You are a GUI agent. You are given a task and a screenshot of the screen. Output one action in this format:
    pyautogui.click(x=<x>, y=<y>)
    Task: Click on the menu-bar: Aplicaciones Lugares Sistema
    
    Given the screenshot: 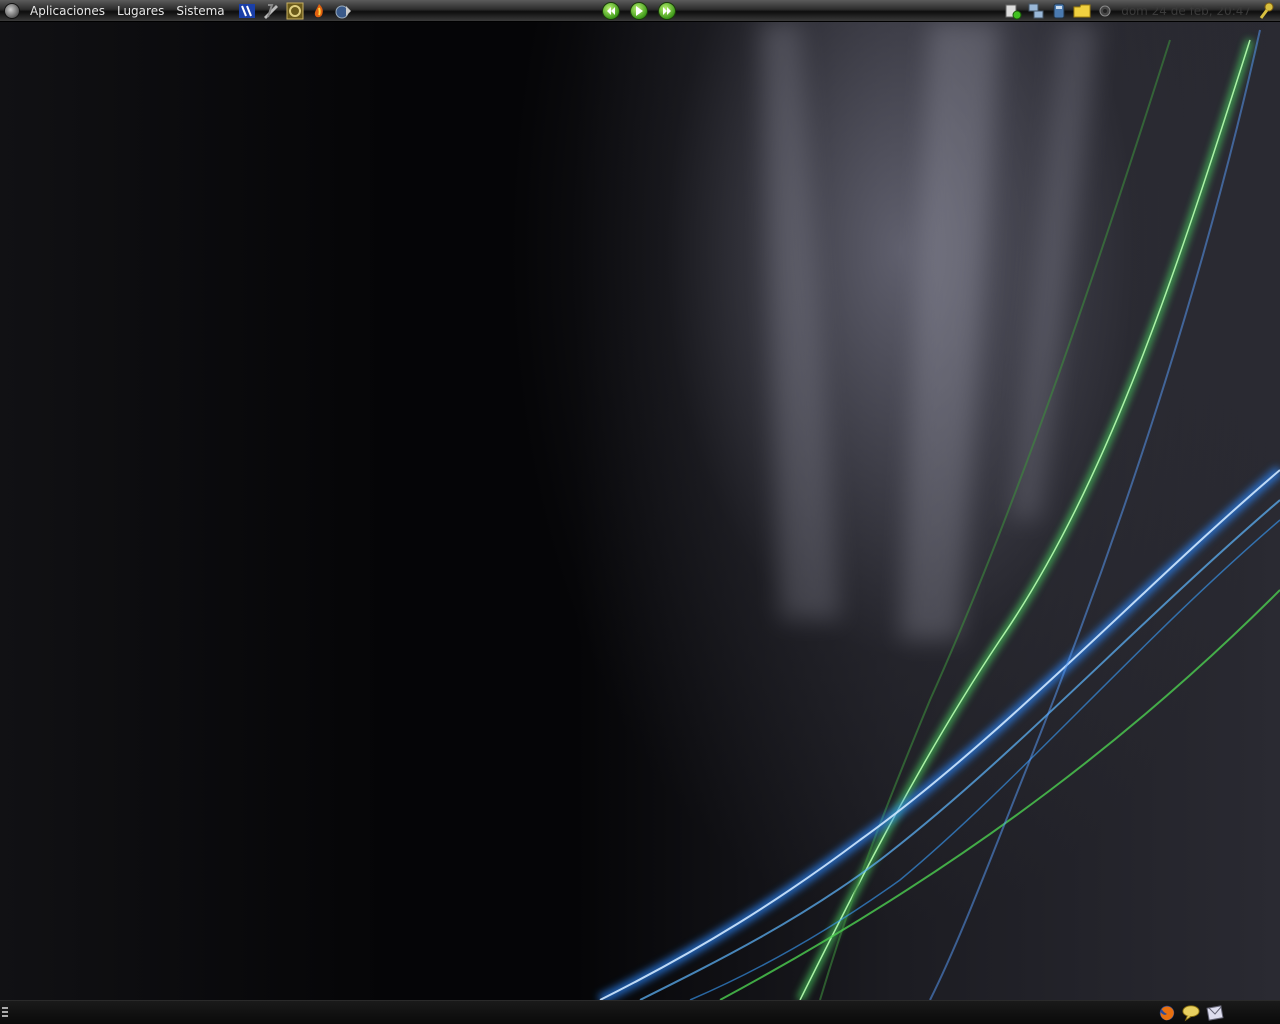 What is the action you would take?
    pyautogui.click(x=178, y=11)
    